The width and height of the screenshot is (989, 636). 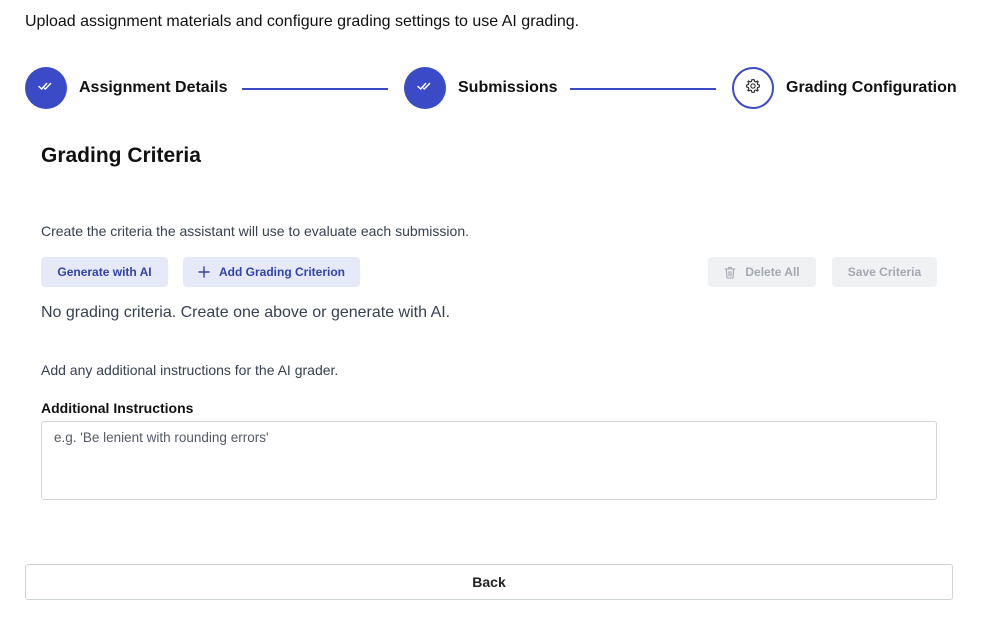 I want to click on button-label: Save Criteria, so click(x=884, y=272).